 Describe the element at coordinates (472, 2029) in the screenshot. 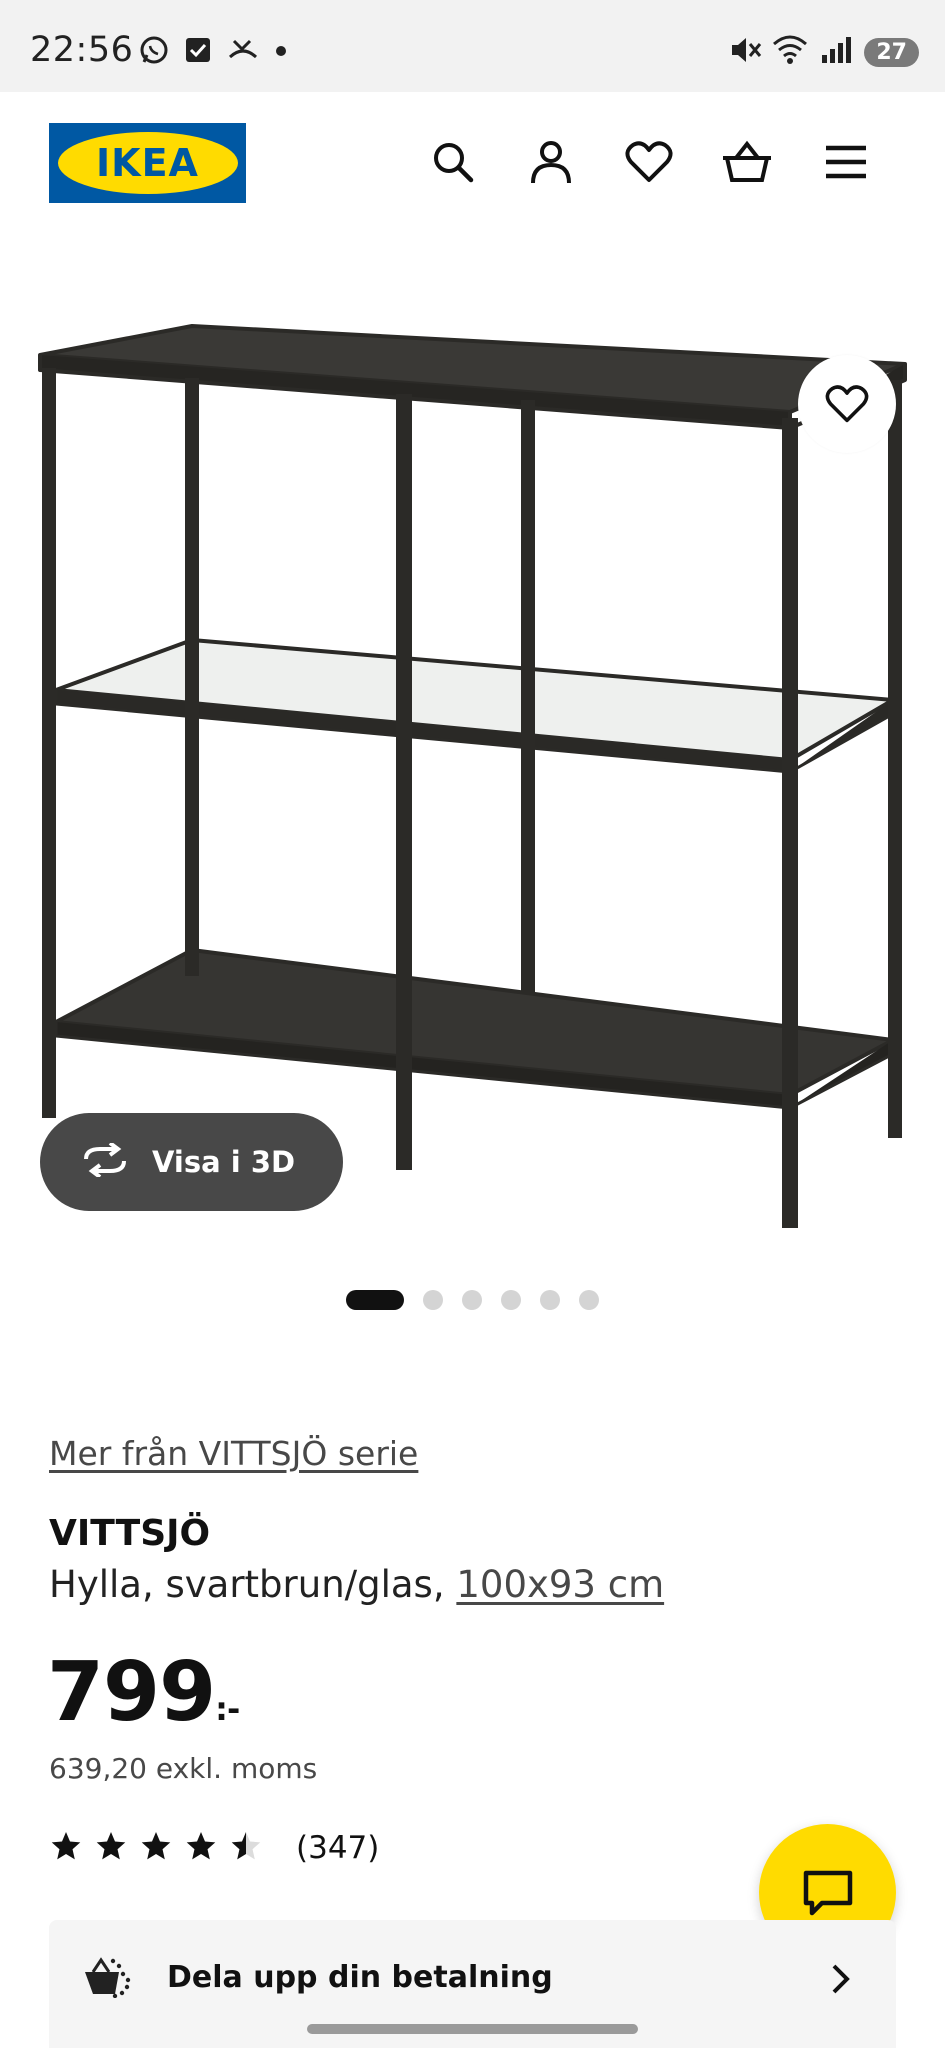

I see `home-indicator` at that location.